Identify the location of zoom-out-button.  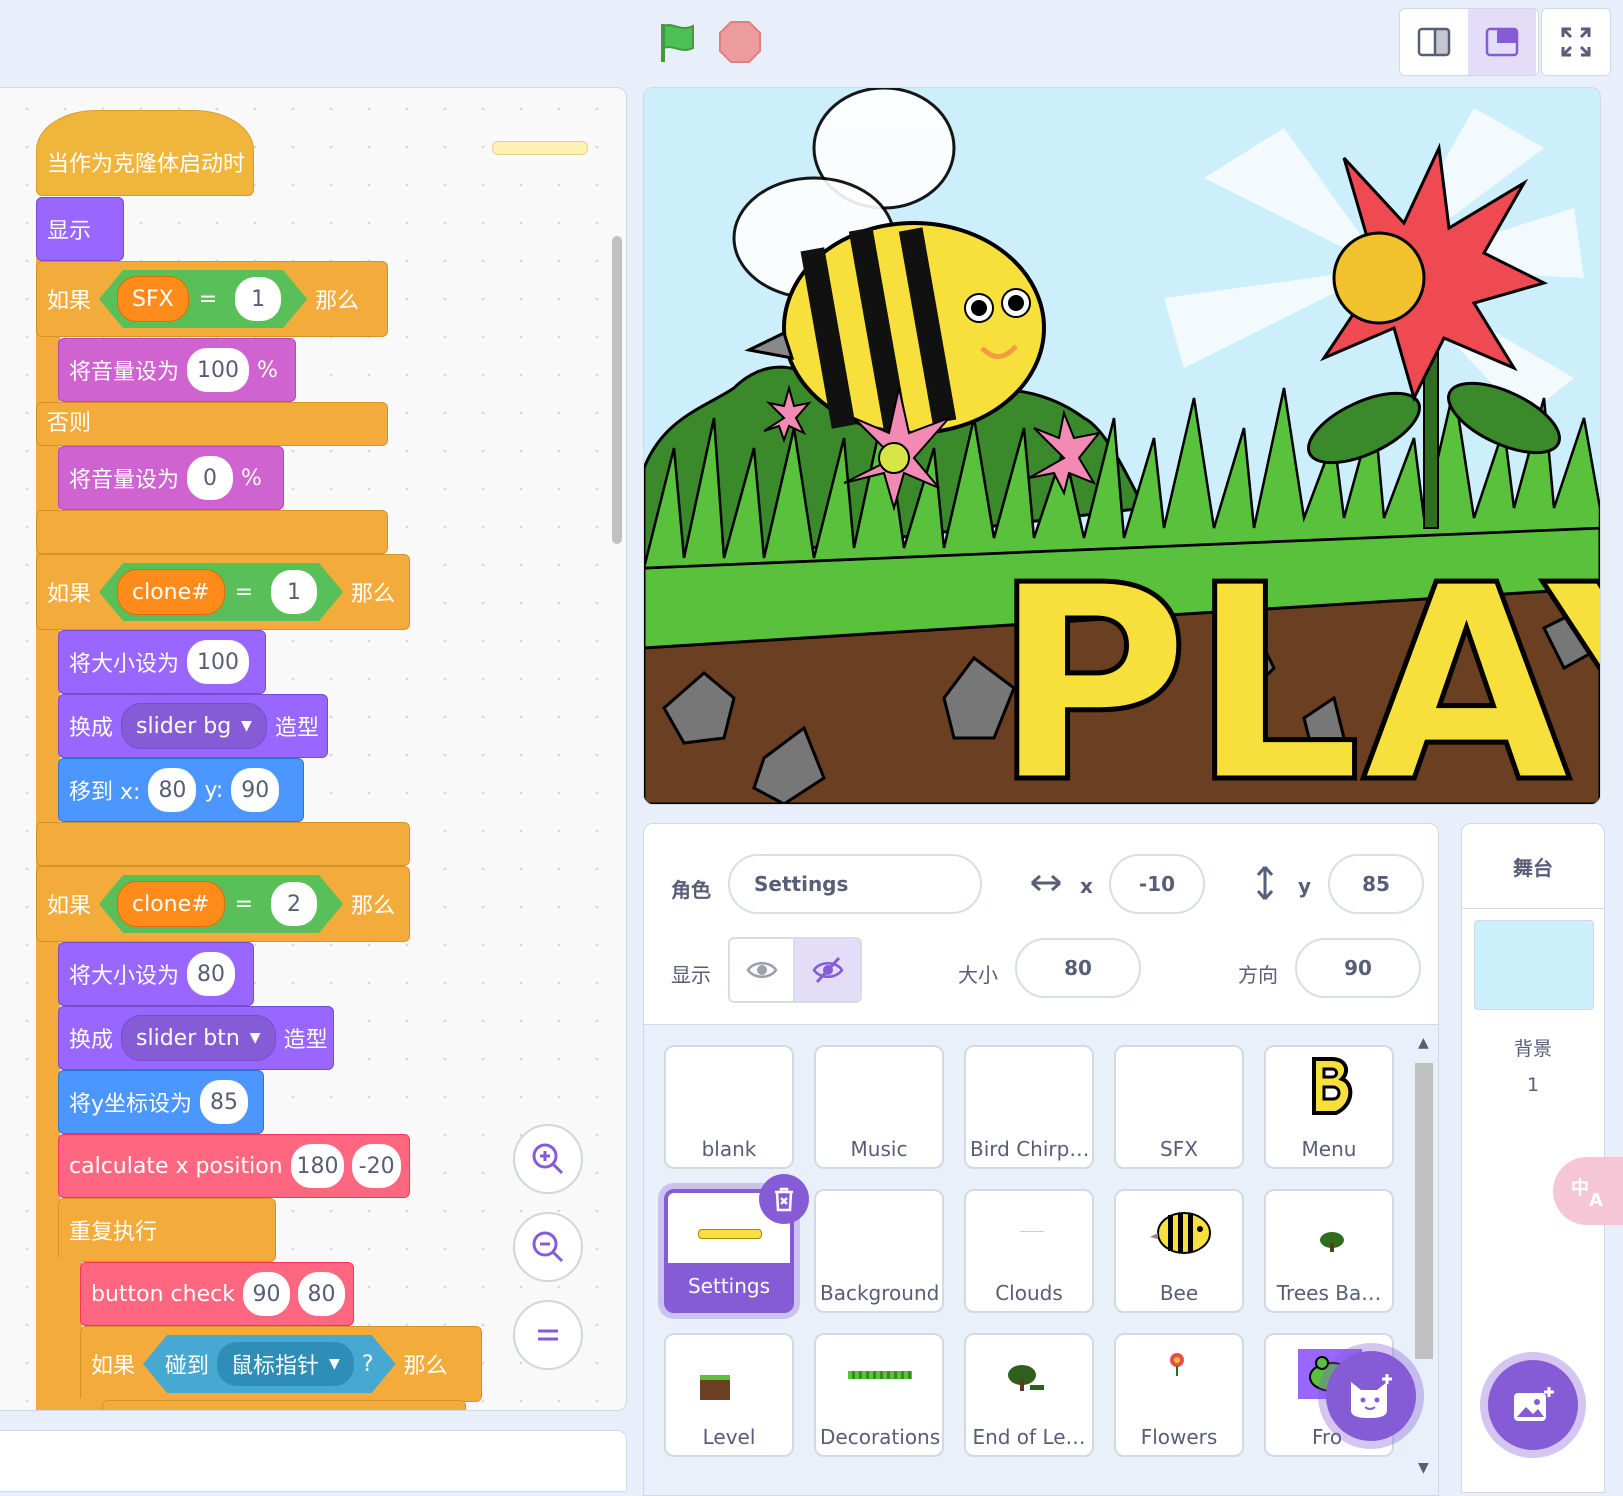
(548, 1247).